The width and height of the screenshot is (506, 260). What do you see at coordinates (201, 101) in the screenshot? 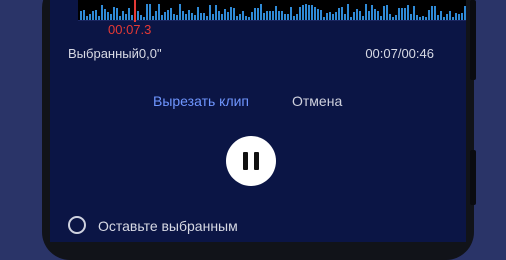
I see `cut-clip-button: Вырезать клип` at bounding box center [201, 101].